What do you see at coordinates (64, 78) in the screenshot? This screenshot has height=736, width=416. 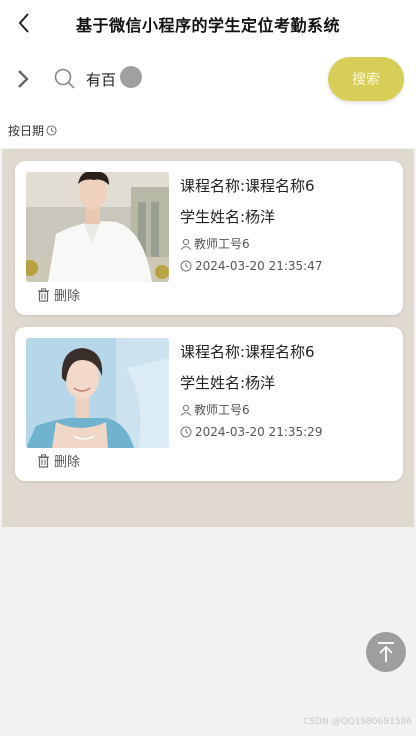 I see `search-icon` at bounding box center [64, 78].